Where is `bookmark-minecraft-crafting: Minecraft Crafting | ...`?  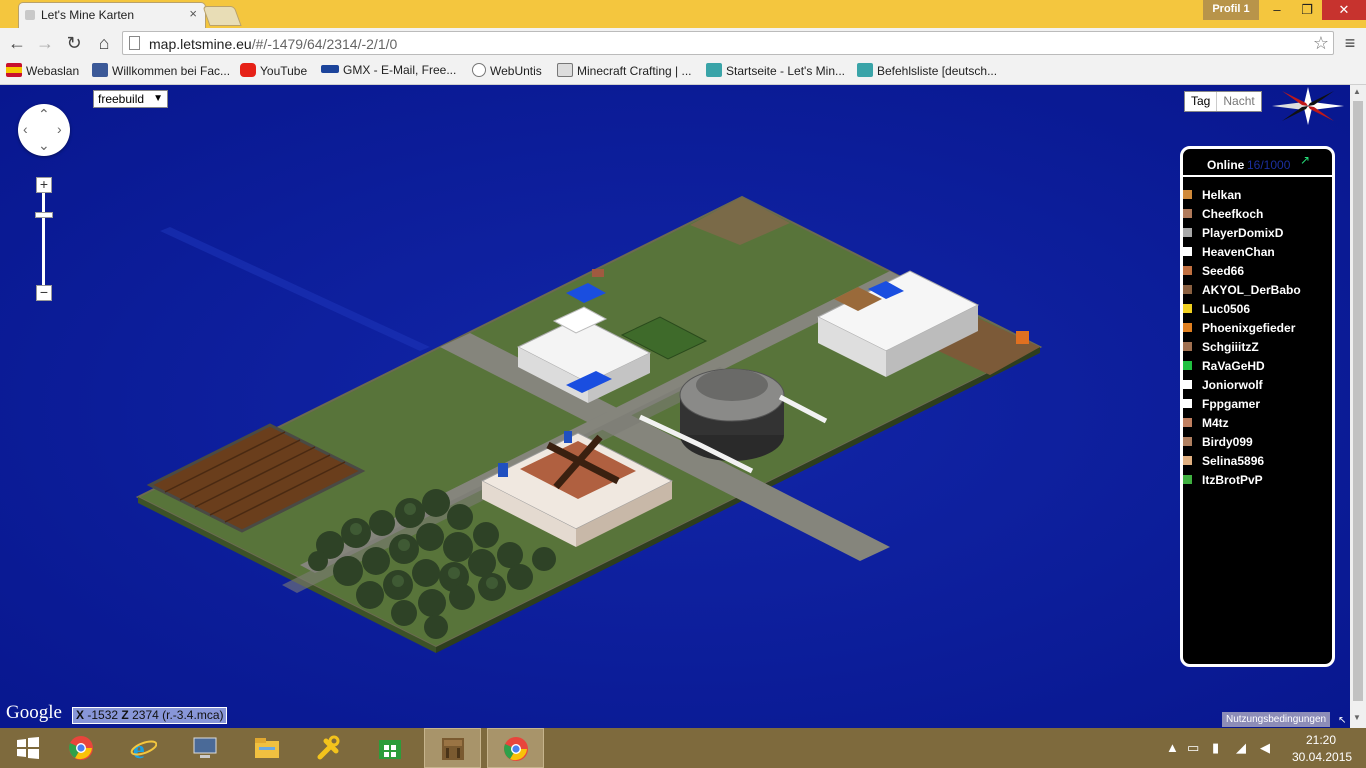 bookmark-minecraft-crafting: Minecraft Crafting | ... is located at coordinates (624, 72).